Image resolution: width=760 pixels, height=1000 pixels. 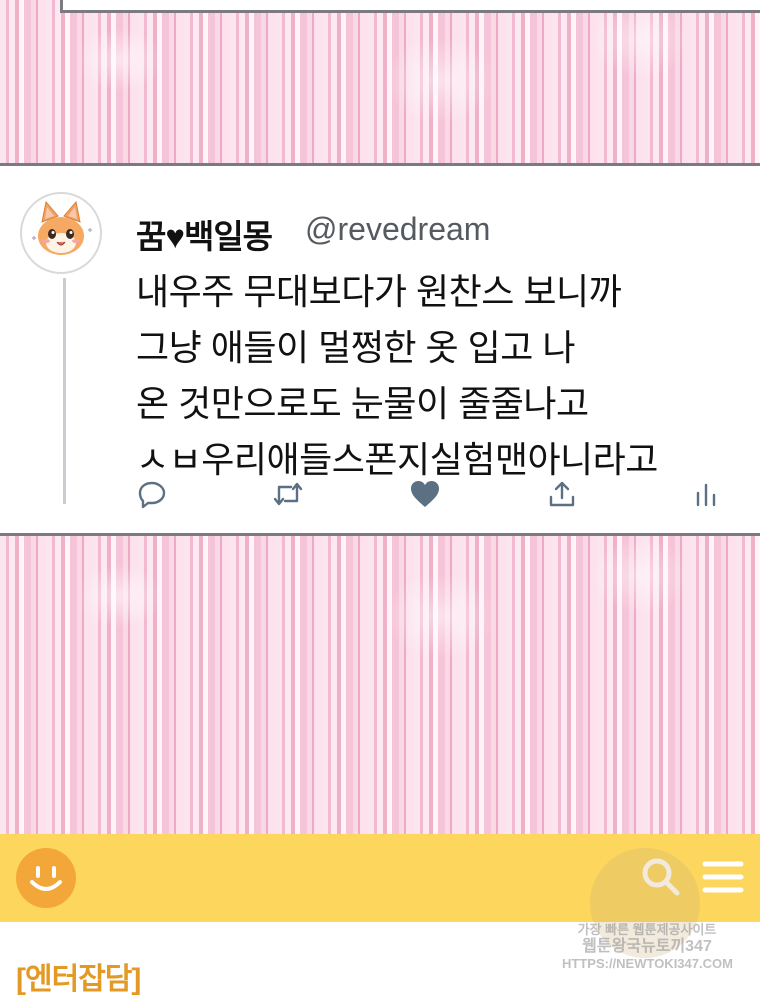 I want to click on thread-line, so click(x=64, y=391).